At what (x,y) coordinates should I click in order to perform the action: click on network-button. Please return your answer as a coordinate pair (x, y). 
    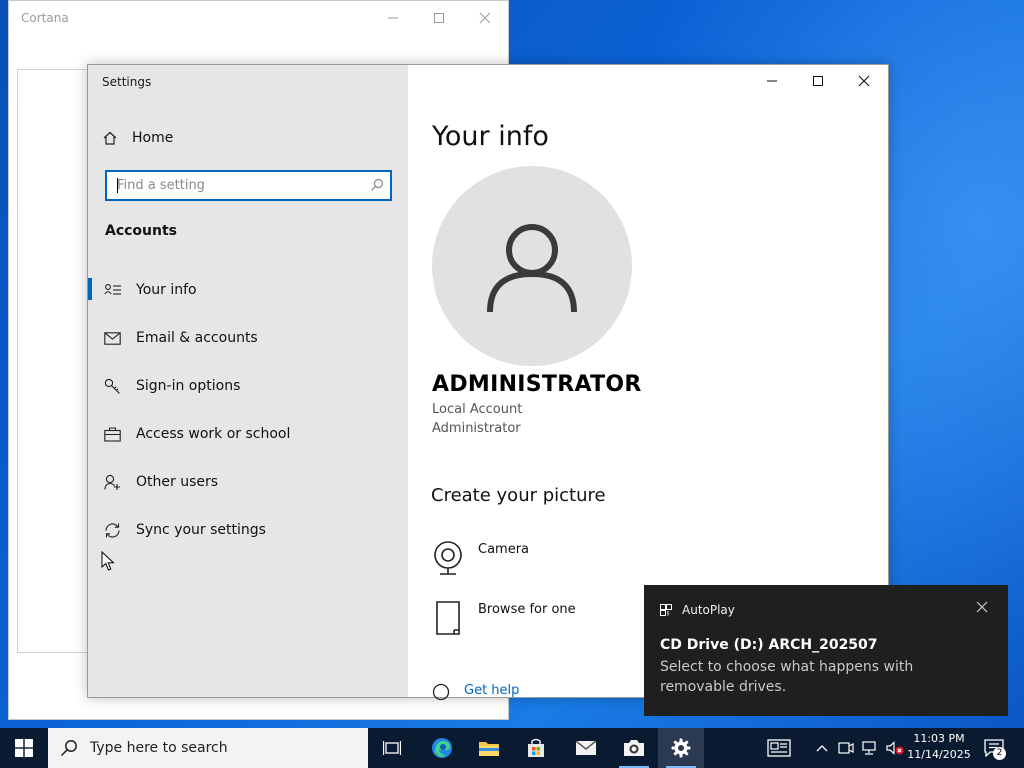
    Looking at the image, I should click on (871, 748).